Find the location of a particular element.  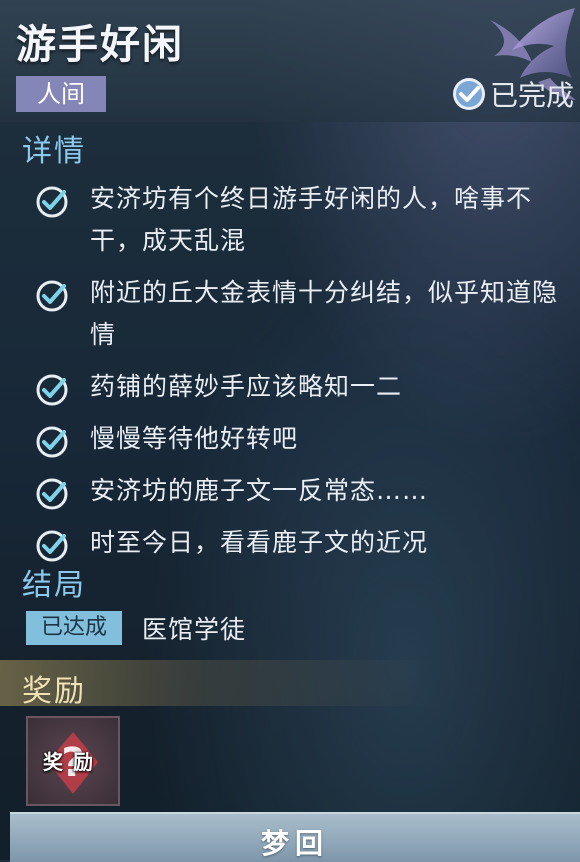

reward-item: ? 奖励 is located at coordinates (73, 761).